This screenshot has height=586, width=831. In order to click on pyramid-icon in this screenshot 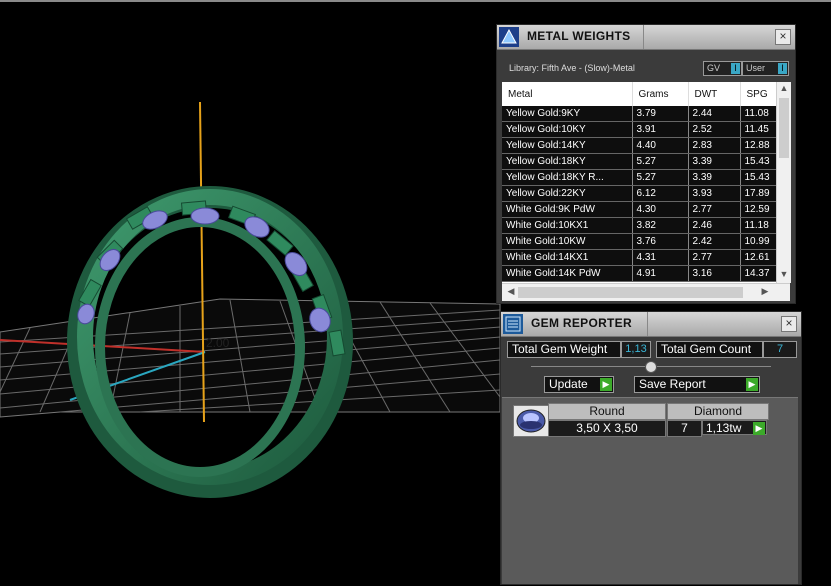, I will do `click(509, 37)`.